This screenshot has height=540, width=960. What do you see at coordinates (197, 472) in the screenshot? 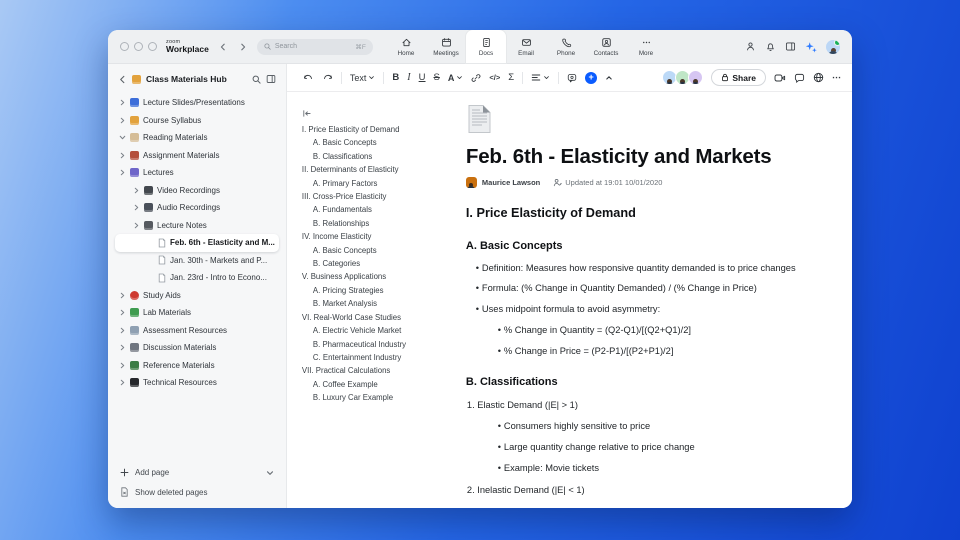
I see `add-page-button: Add page` at bounding box center [197, 472].